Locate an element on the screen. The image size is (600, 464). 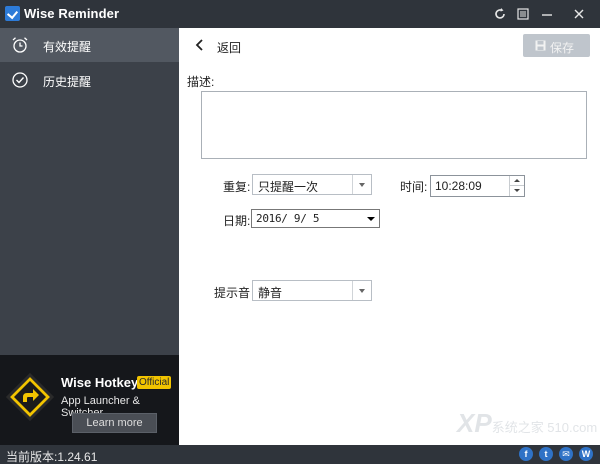
repeat-label: 重复: is located at coordinates (237, 187).